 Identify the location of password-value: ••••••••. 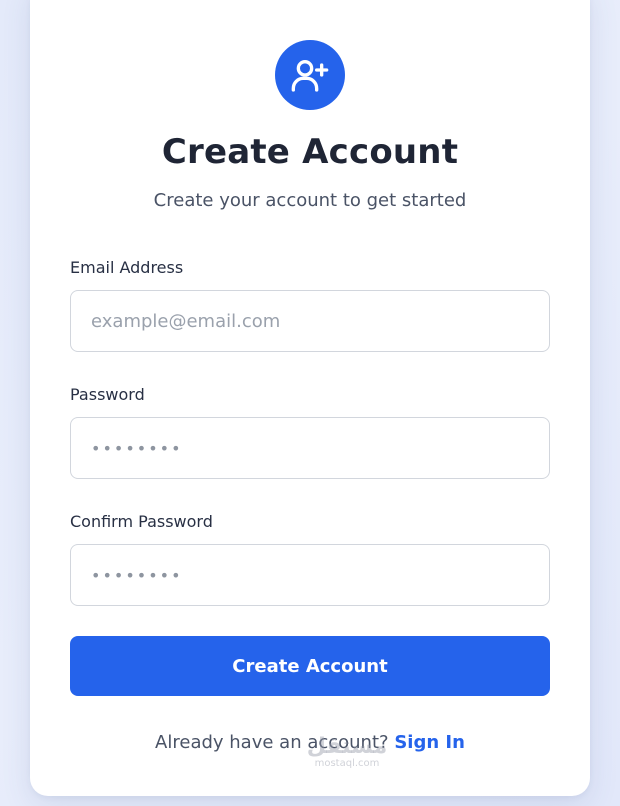
(137, 448).